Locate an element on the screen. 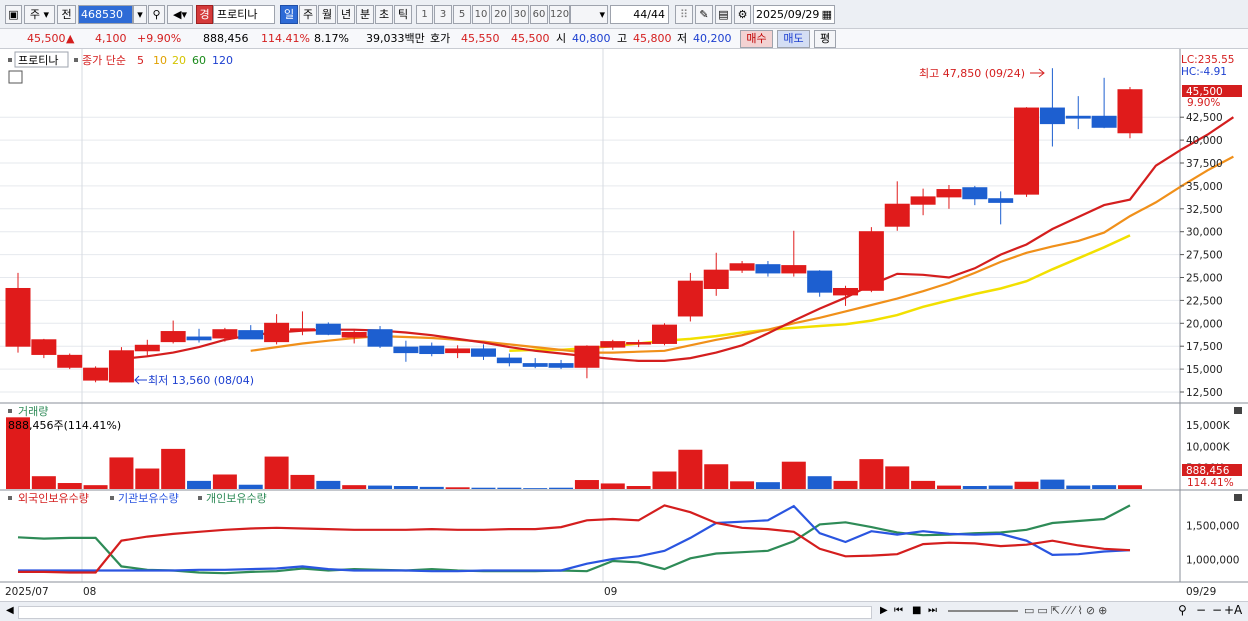  status-bar: ◀ ▶ ⏮ ■ ⏭ ▭▭⇱⁄⁄⁄⌇⊘⊕ ⚲ − − + A is located at coordinates (624, 611).